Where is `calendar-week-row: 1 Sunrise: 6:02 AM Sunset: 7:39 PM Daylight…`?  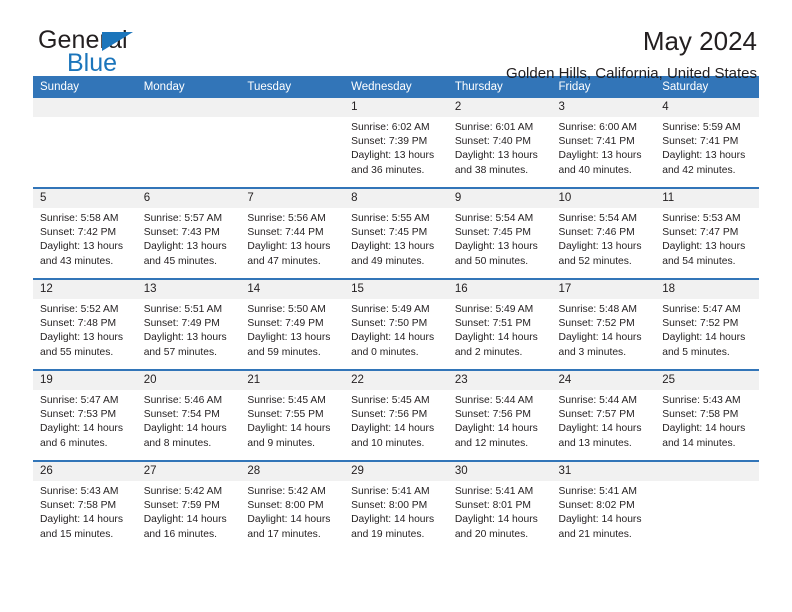
calendar-week-row: 1 Sunrise: 6:02 AM Sunset: 7:39 PM Daylight… is located at coordinates (396, 143).